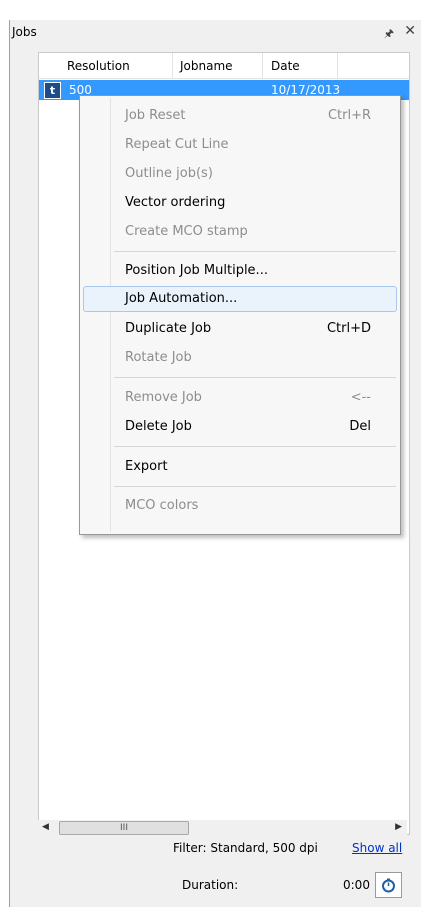  What do you see at coordinates (360, 397) in the screenshot?
I see `menu-shortcut: <--` at bounding box center [360, 397].